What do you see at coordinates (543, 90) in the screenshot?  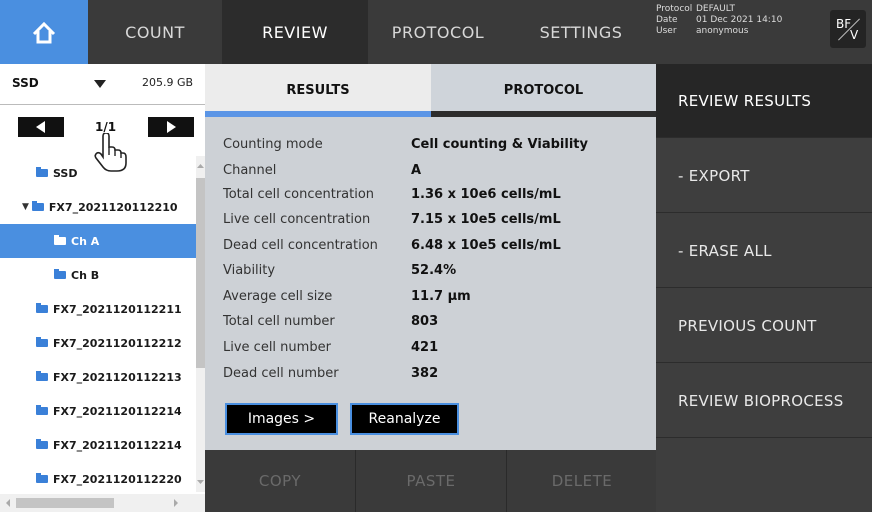 I see `tab-protocol: PROTOCOL` at bounding box center [543, 90].